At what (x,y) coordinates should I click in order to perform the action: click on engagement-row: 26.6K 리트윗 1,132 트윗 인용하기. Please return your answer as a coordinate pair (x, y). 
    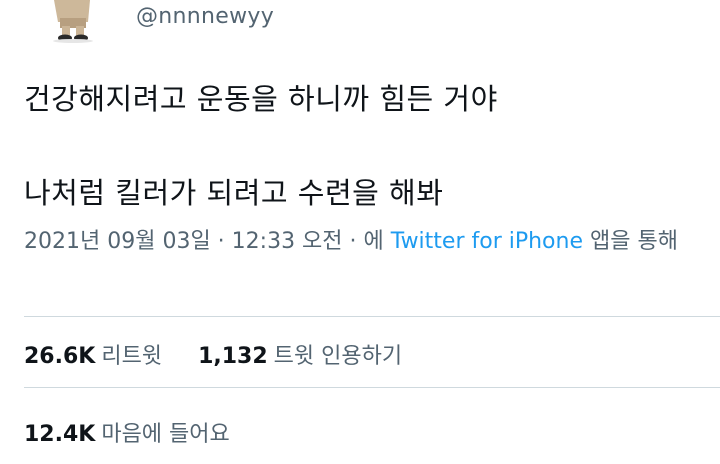
    Looking at the image, I should click on (213, 354).